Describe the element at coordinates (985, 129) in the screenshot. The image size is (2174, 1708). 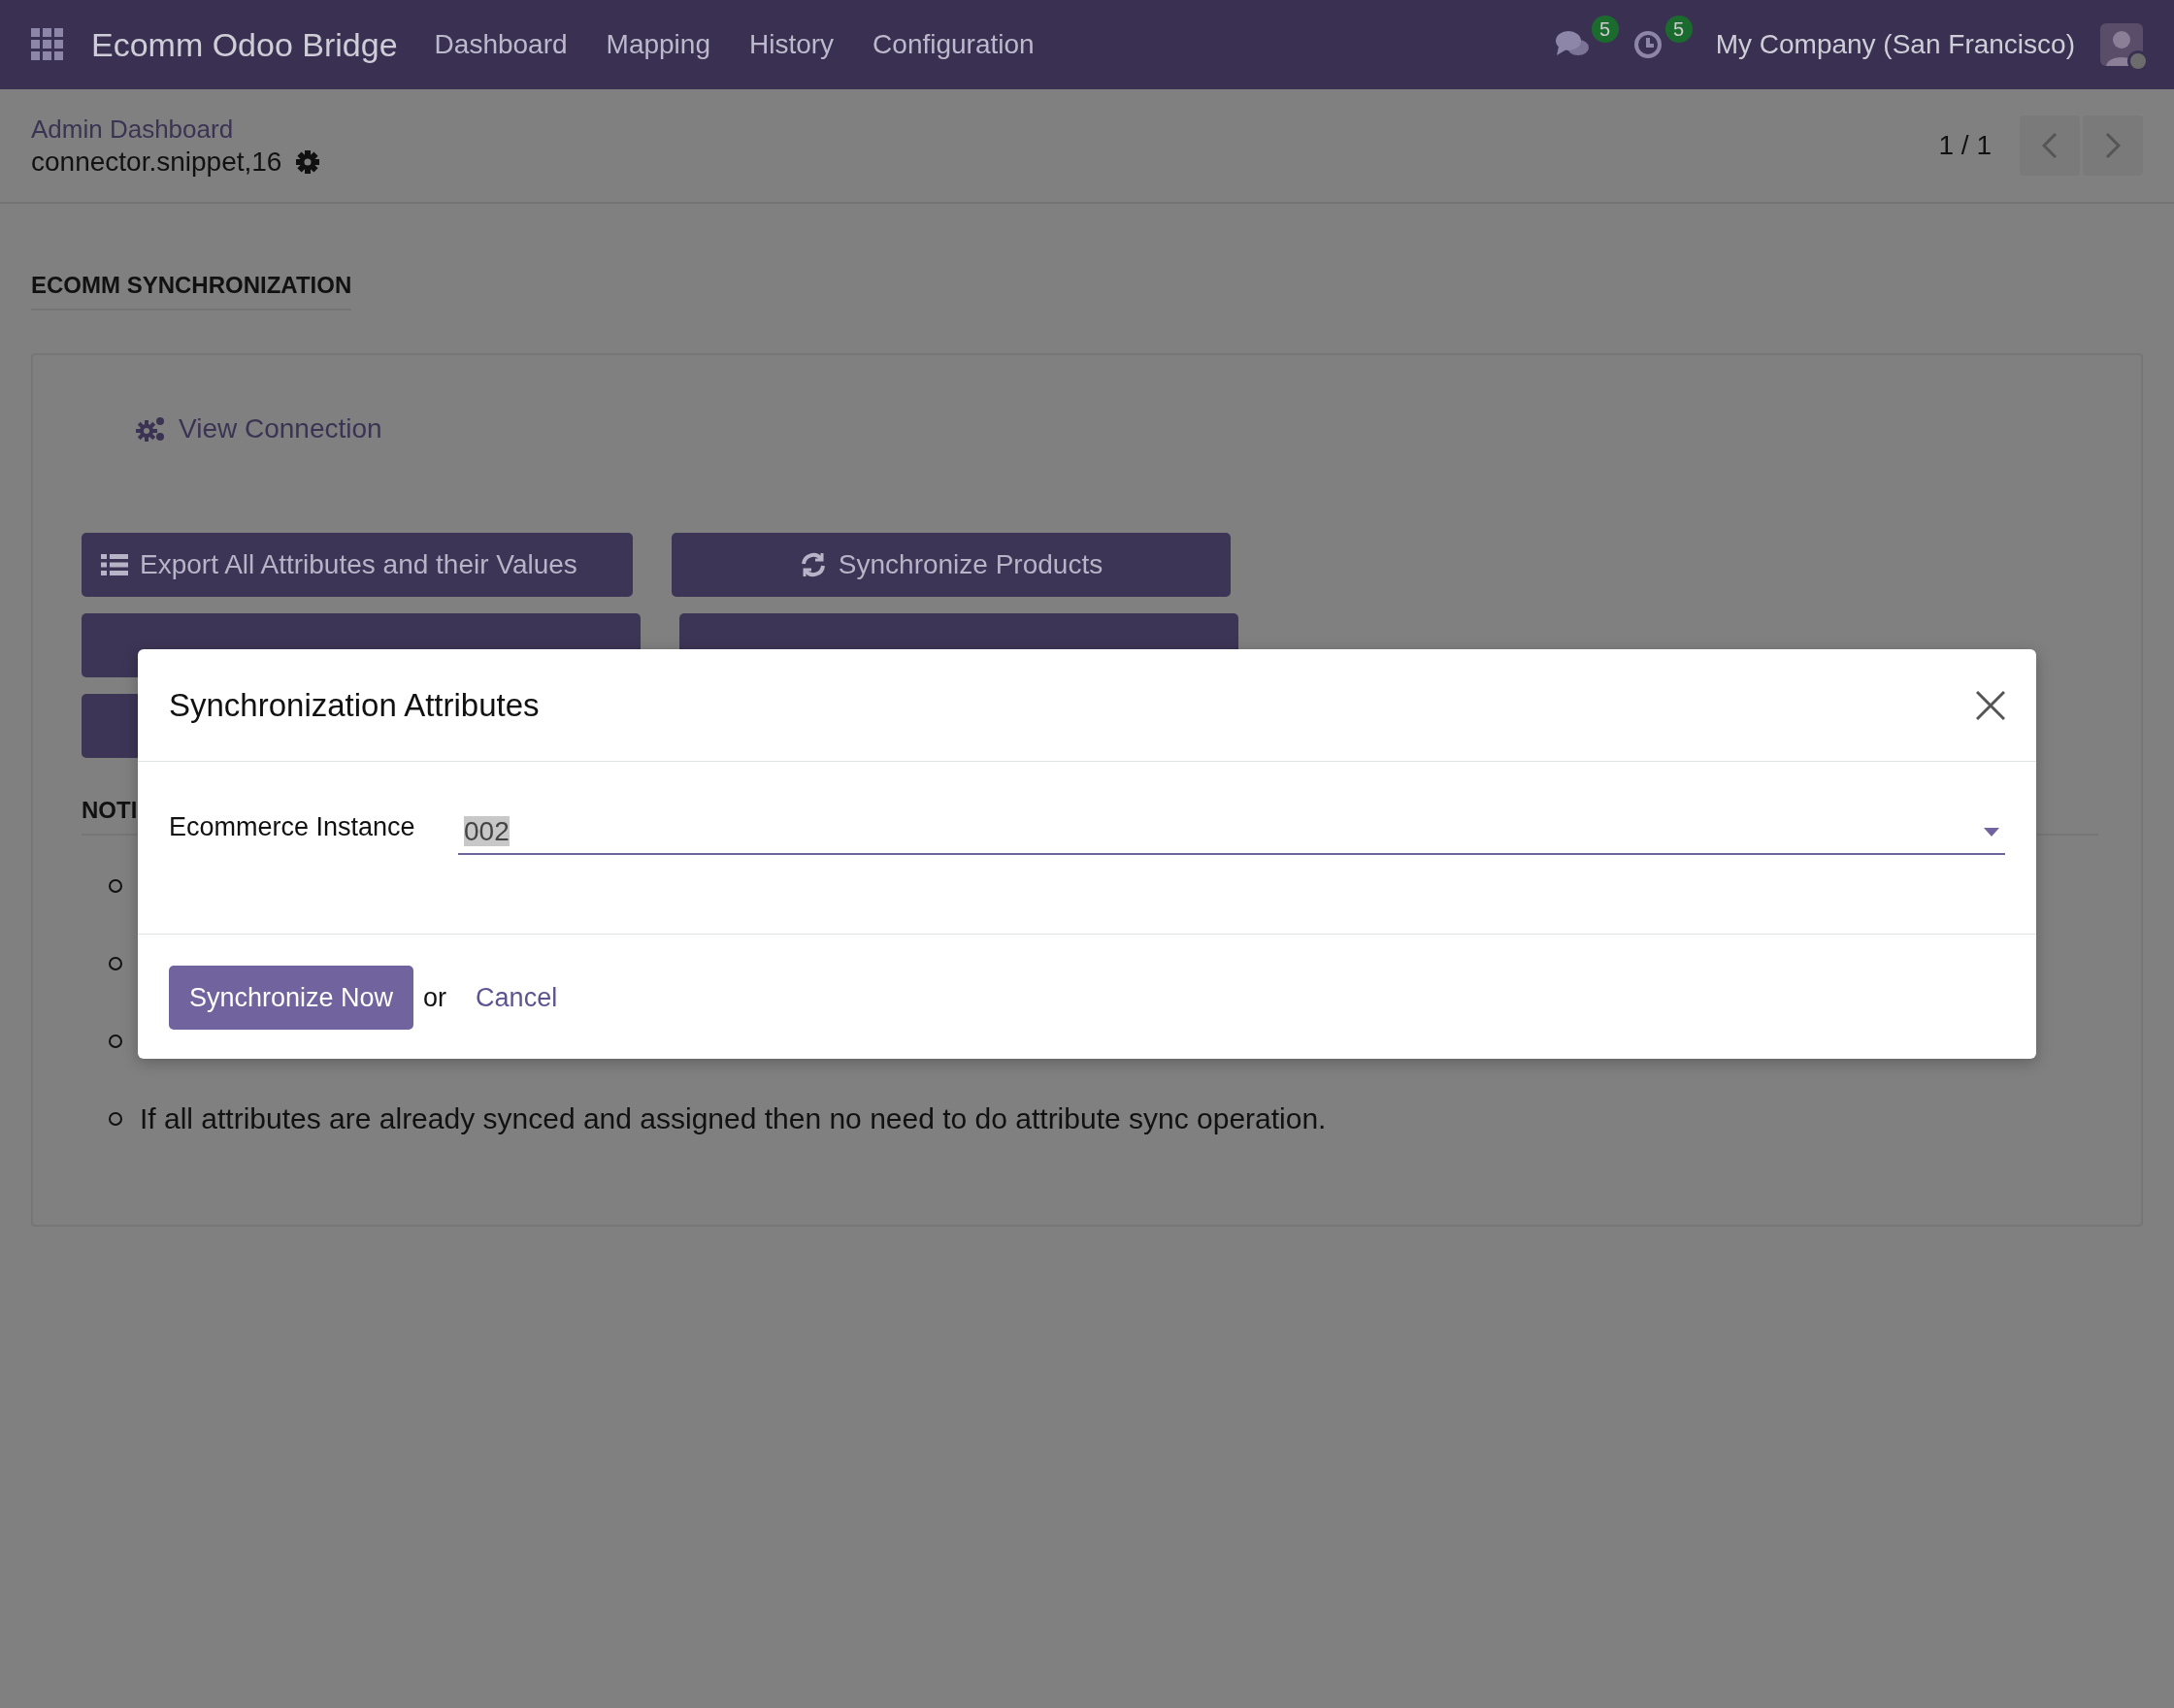
I see `breadcrumb-link: Admin Dashboard` at that location.